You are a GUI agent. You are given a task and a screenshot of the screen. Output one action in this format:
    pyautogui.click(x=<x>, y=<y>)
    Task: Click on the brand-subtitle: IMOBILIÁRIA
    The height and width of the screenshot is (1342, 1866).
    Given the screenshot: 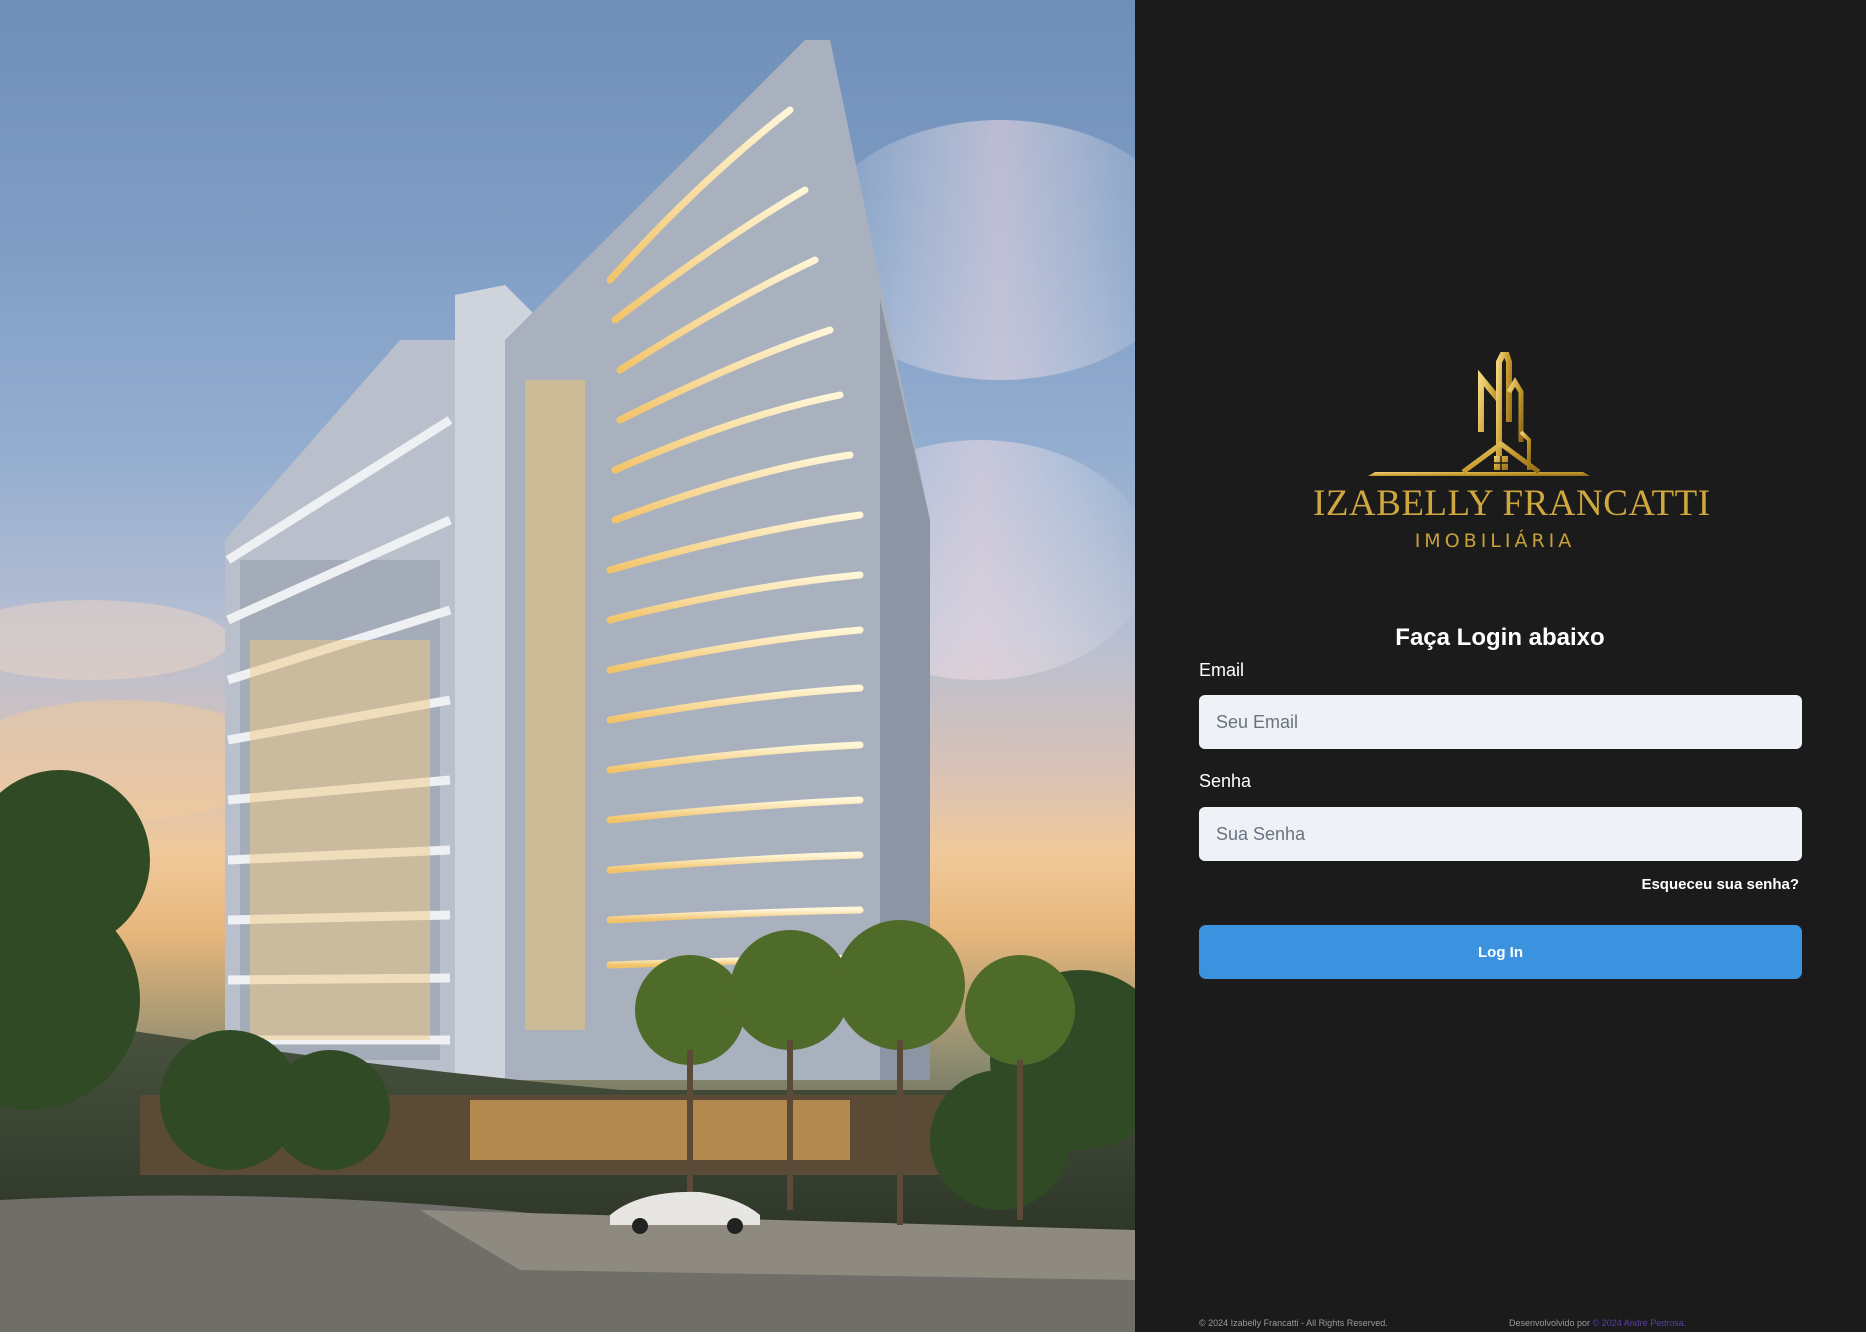 What is the action you would take?
    pyautogui.click(x=1495, y=541)
    